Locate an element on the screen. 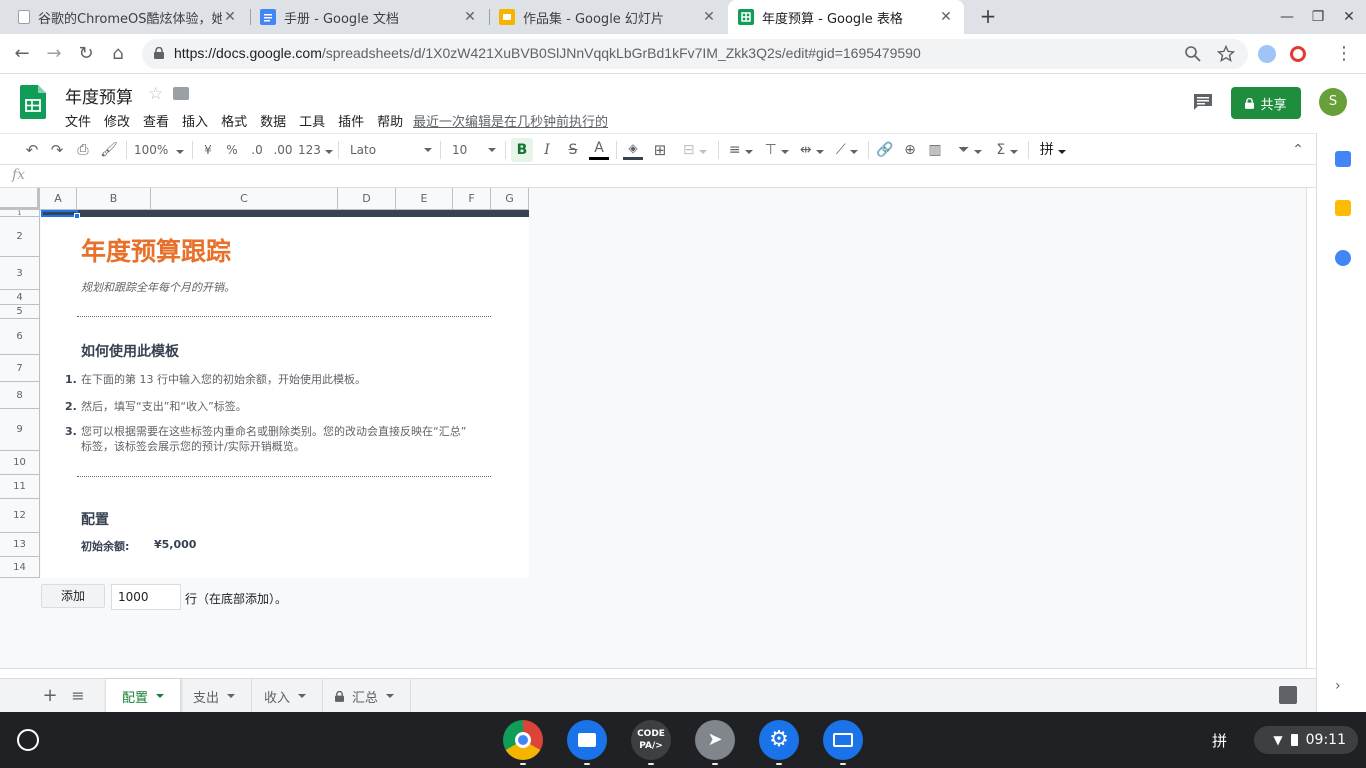  column-header-d: D is located at coordinates (367, 199).